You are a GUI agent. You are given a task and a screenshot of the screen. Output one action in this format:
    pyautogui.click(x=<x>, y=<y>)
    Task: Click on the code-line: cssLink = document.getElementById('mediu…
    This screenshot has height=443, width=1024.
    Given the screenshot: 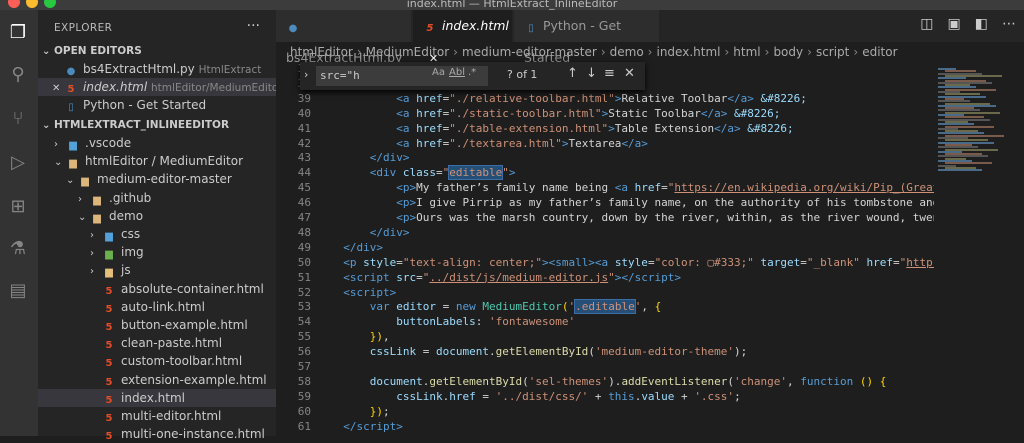 What is the action you would take?
    pyautogui.click(x=539, y=351)
    